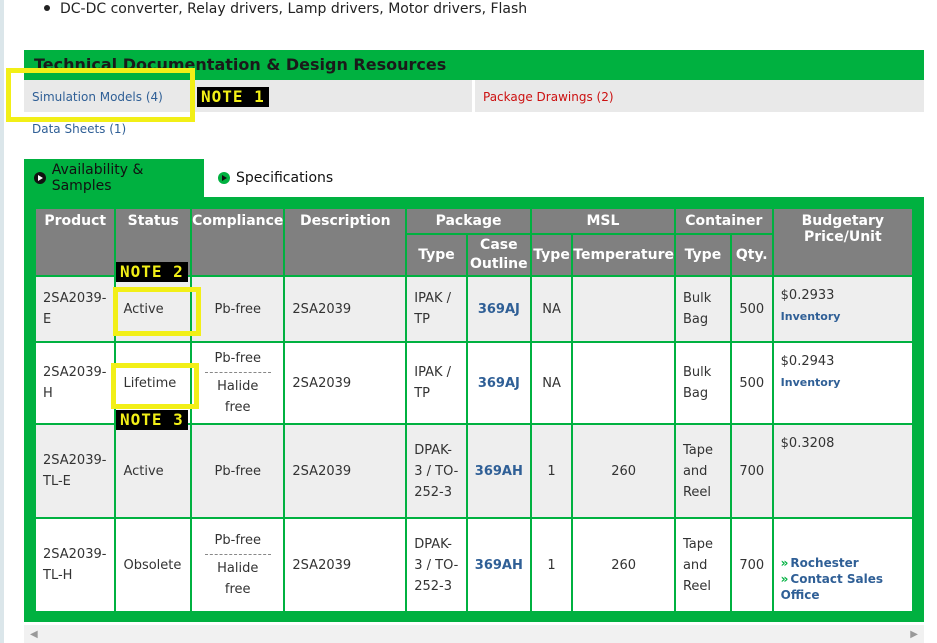  What do you see at coordinates (623, 255) in the screenshot?
I see `header-temperature: Temperature` at bounding box center [623, 255].